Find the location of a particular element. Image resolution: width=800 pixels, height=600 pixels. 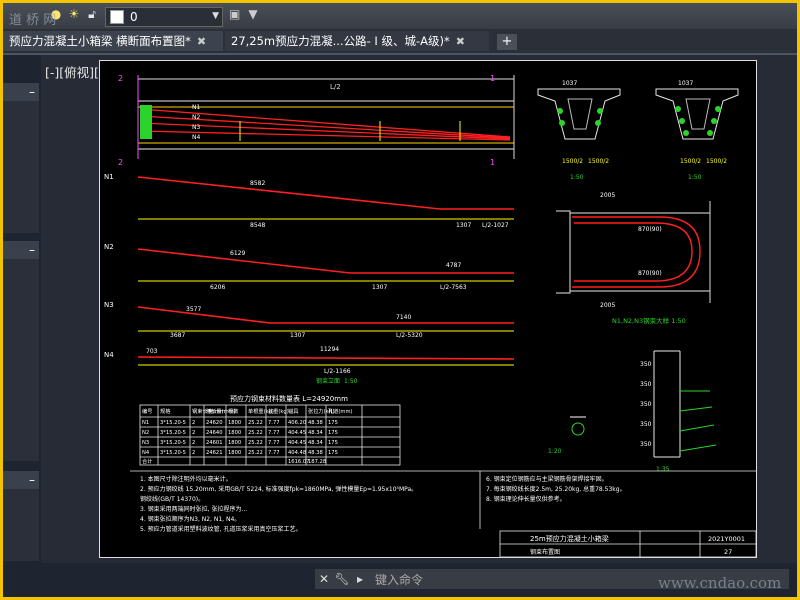

table-cell: 404.48 is located at coordinates (297, 453).